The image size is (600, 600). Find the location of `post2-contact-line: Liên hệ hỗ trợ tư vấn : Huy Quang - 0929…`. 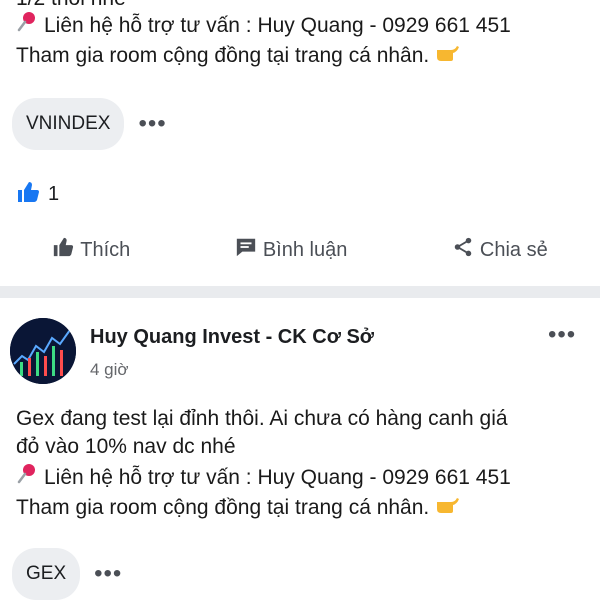

post2-contact-line: Liên hệ hỗ trợ tư vấn : Huy Quang - 0929… is located at coordinates (263, 476).